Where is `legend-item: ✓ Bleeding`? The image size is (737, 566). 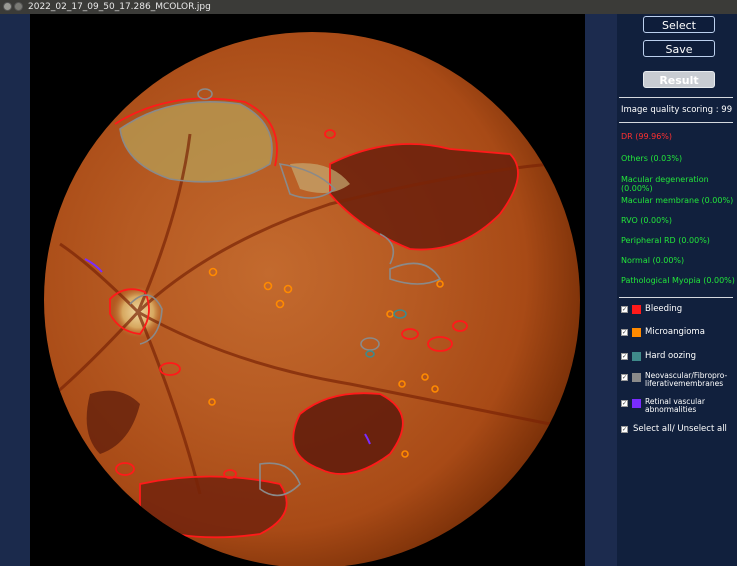 legend-item: ✓ Bleeding is located at coordinates (651, 309).